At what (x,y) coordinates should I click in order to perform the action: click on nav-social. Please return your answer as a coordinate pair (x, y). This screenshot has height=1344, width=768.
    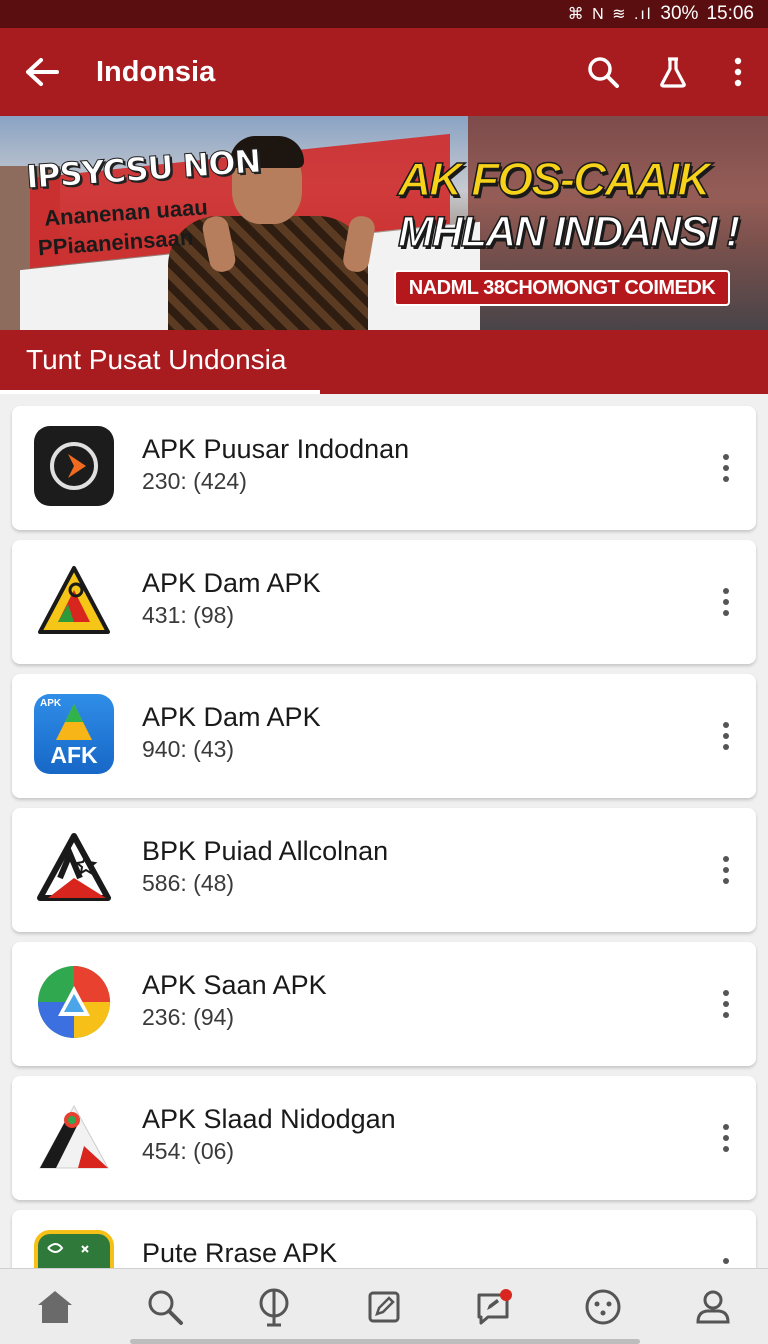
    Looking at the image, I should click on (603, 1307).